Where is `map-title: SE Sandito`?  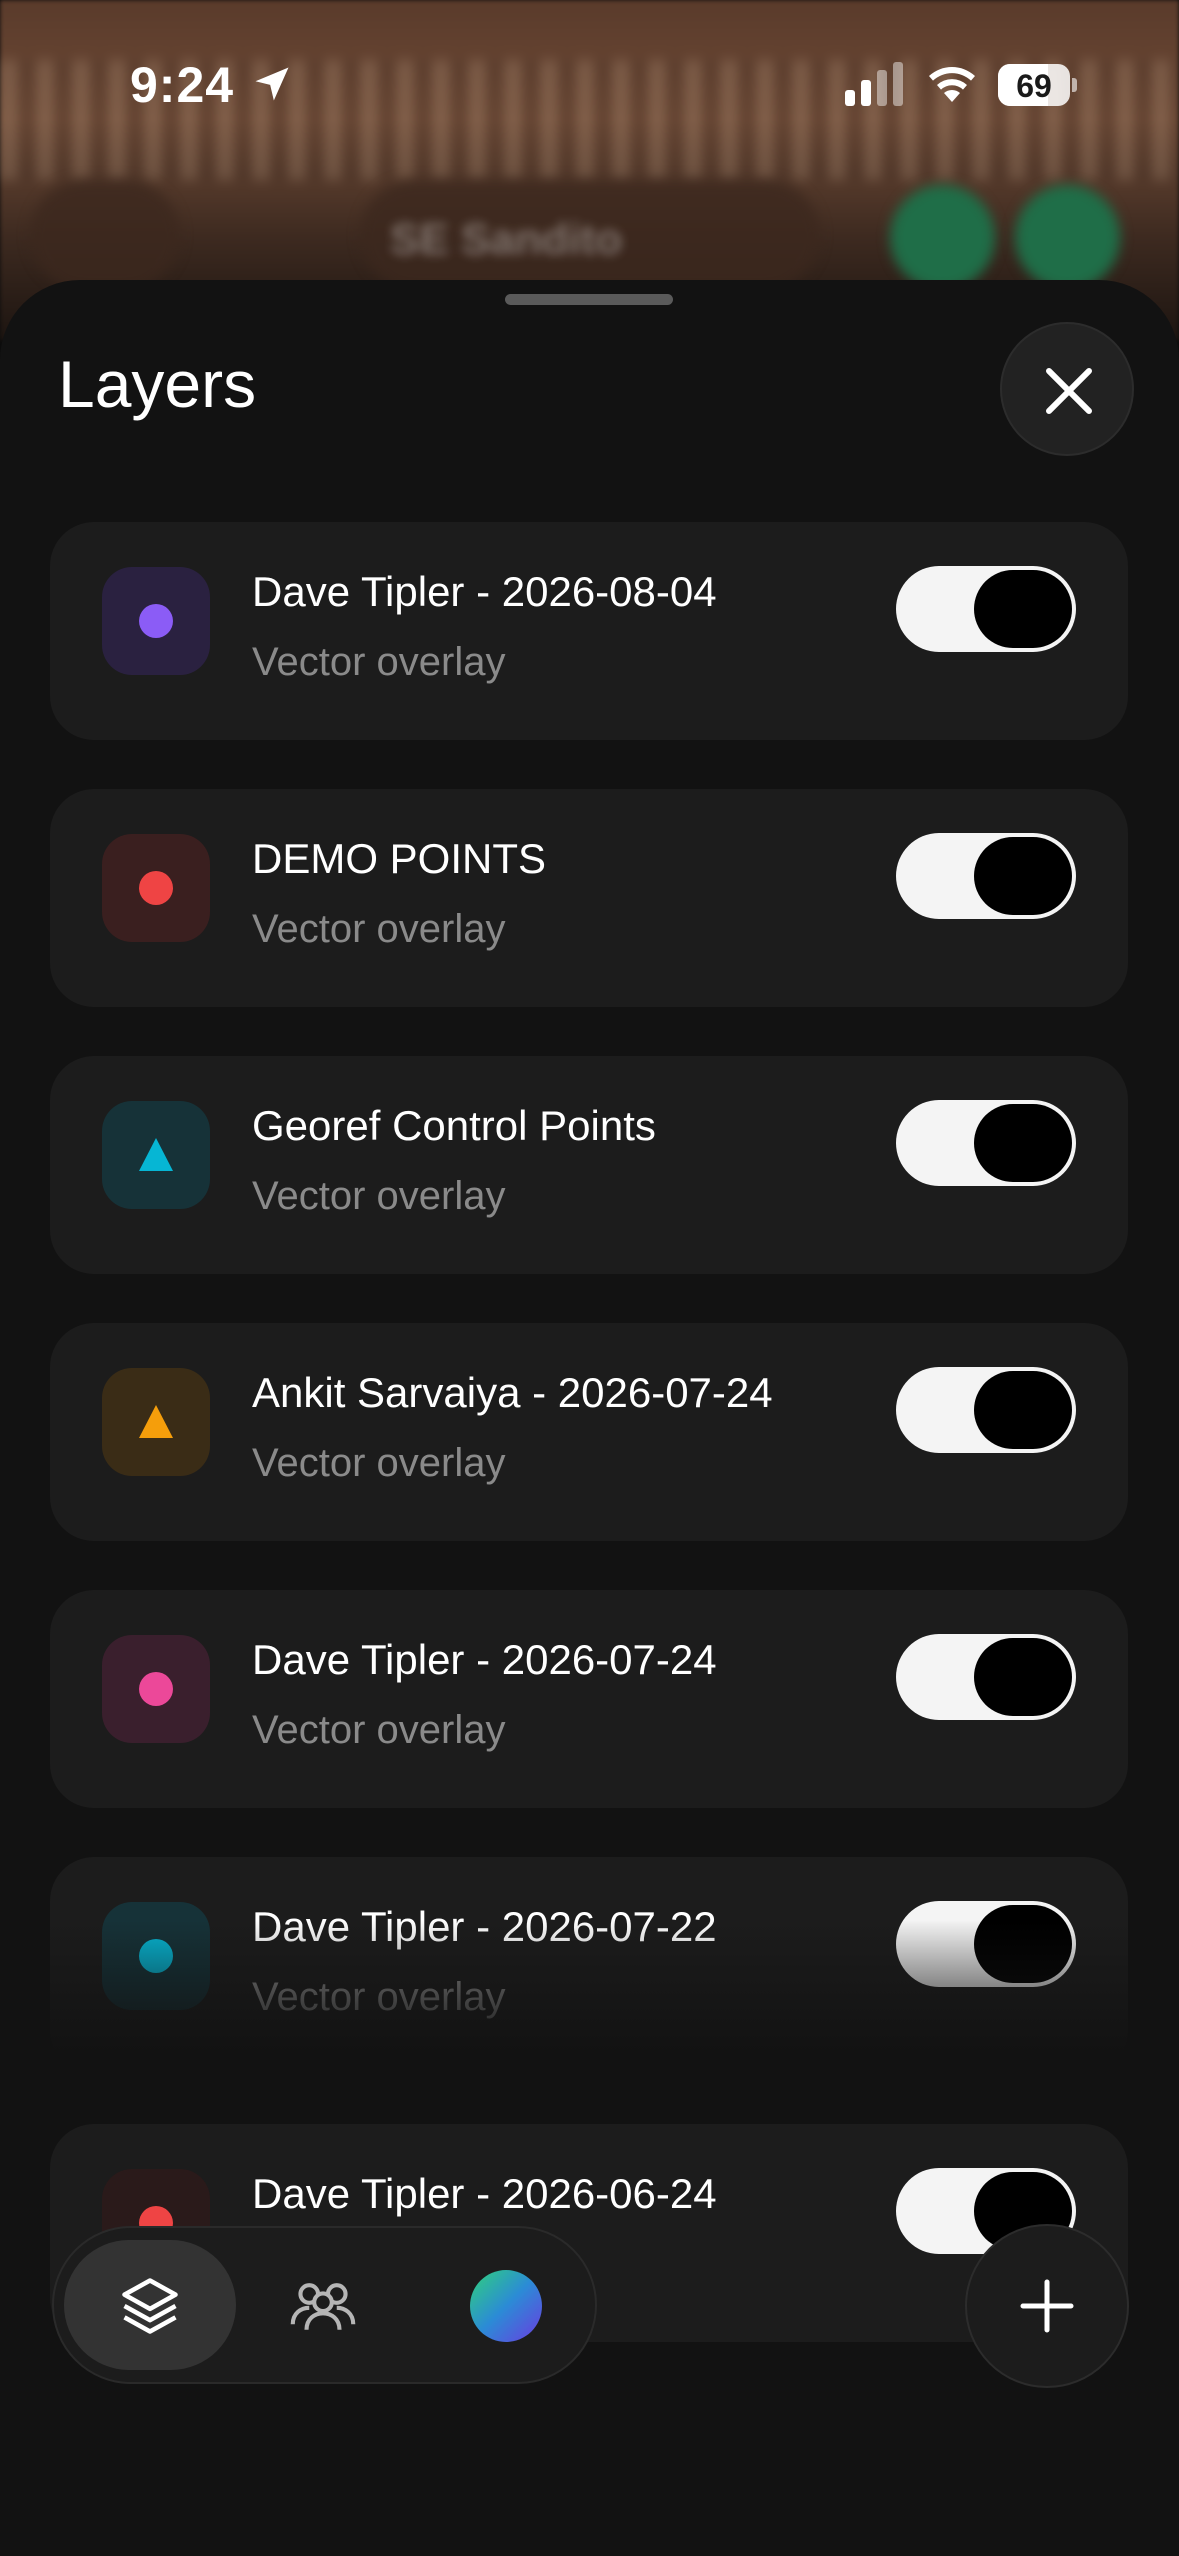
map-title: SE Sandito is located at coordinates (506, 239).